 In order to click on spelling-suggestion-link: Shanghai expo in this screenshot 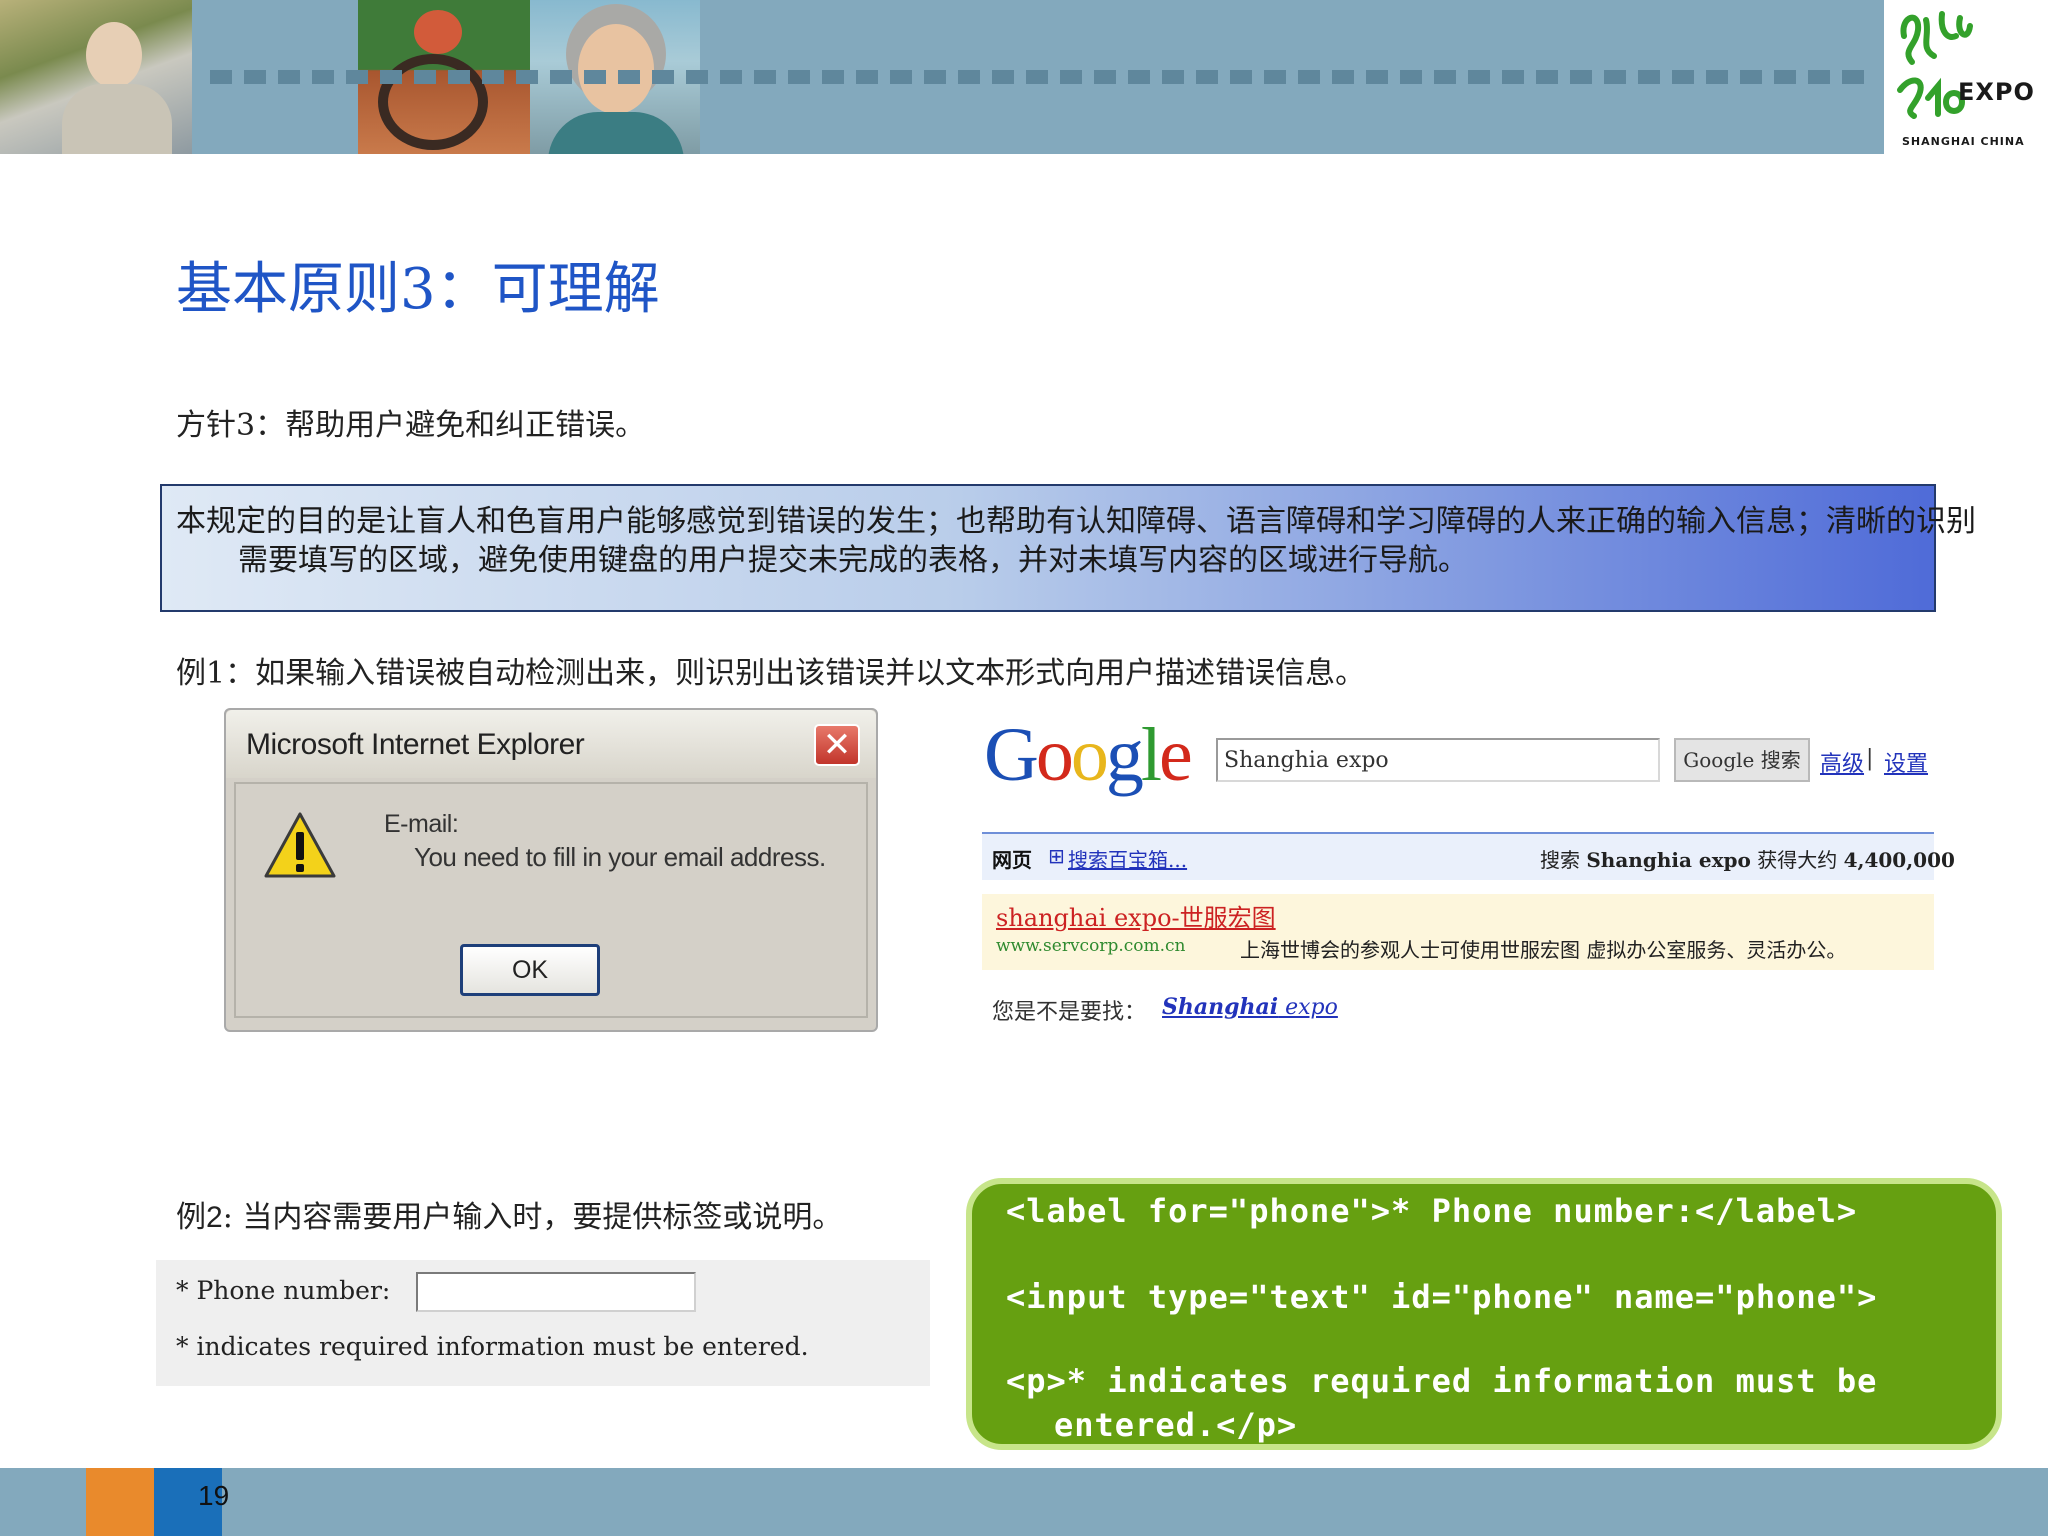, I will do `click(1250, 1007)`.